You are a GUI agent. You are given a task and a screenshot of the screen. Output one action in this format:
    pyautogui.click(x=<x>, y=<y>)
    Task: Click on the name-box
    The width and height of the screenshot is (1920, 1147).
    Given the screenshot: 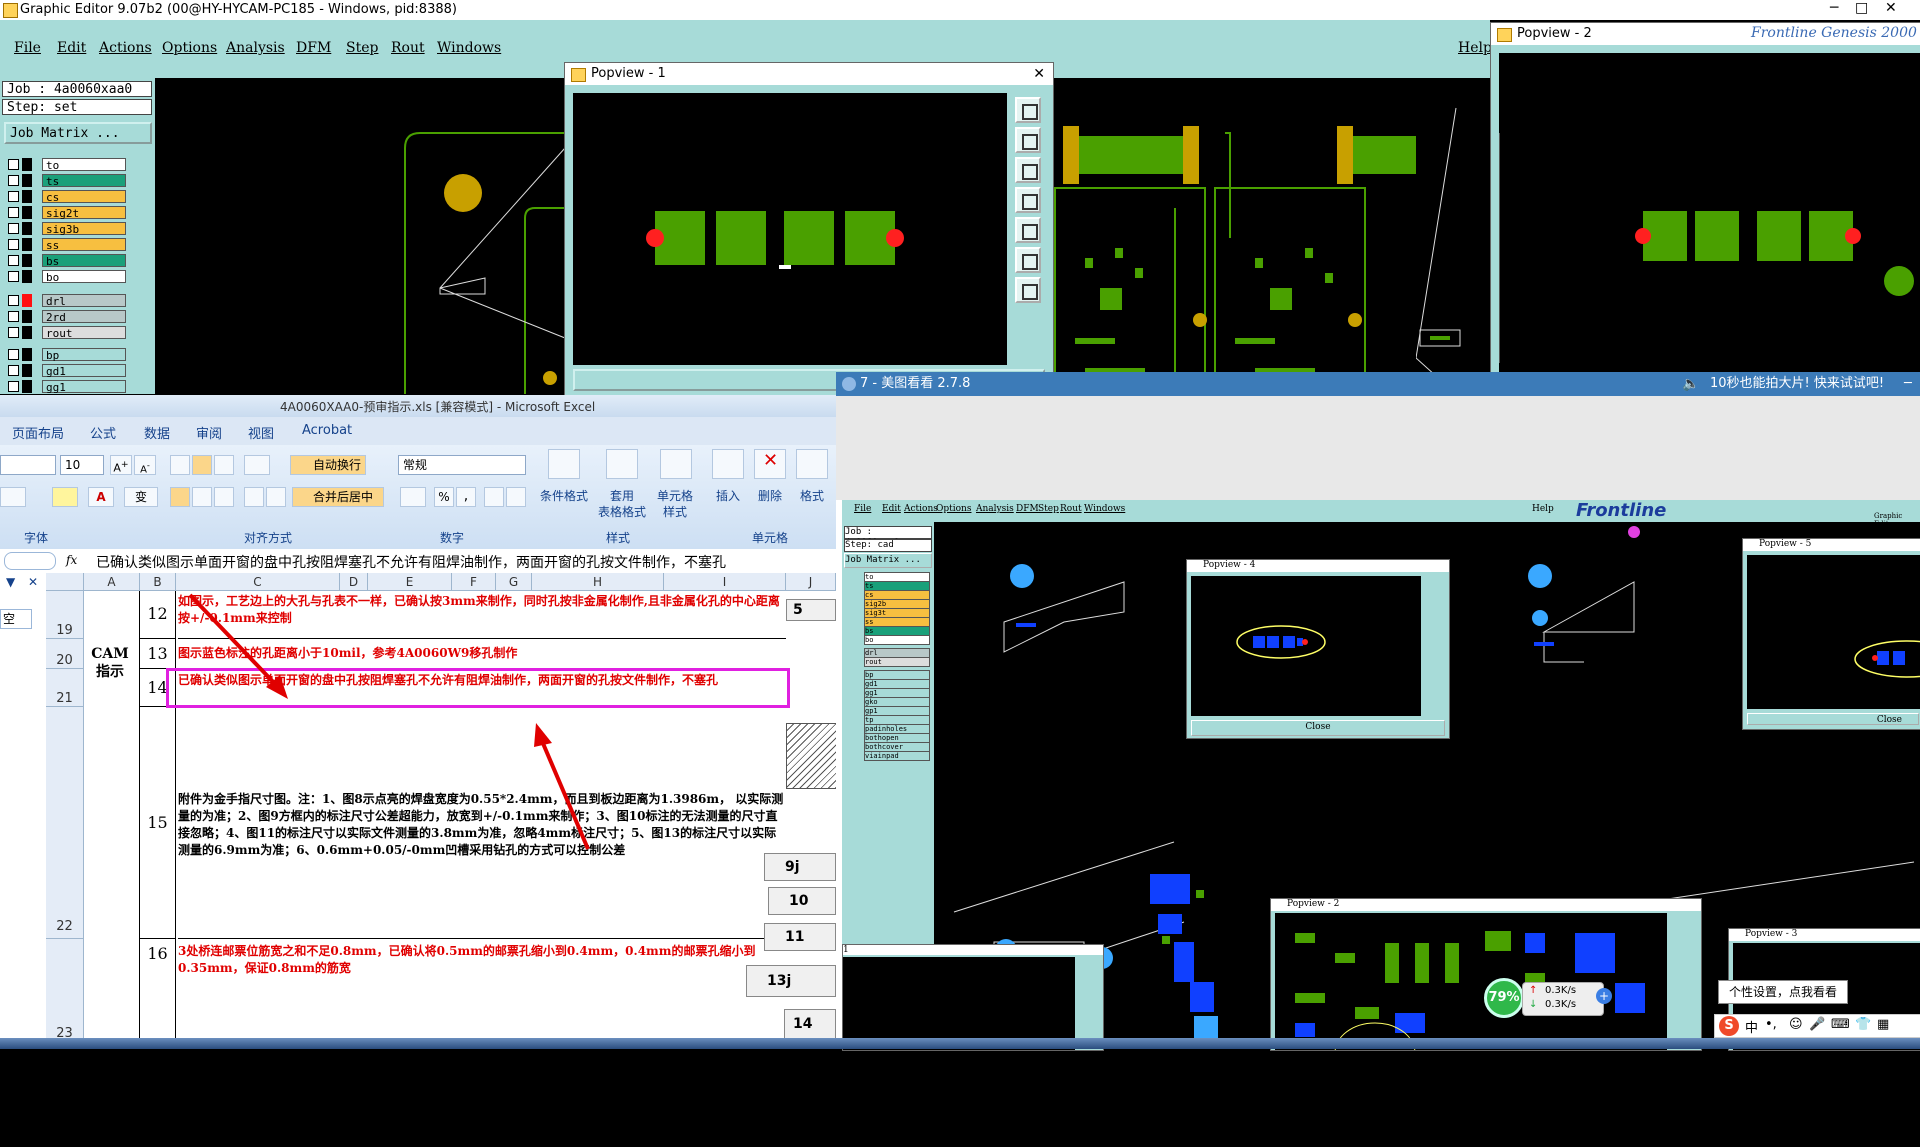 What is the action you would take?
    pyautogui.click(x=30, y=561)
    